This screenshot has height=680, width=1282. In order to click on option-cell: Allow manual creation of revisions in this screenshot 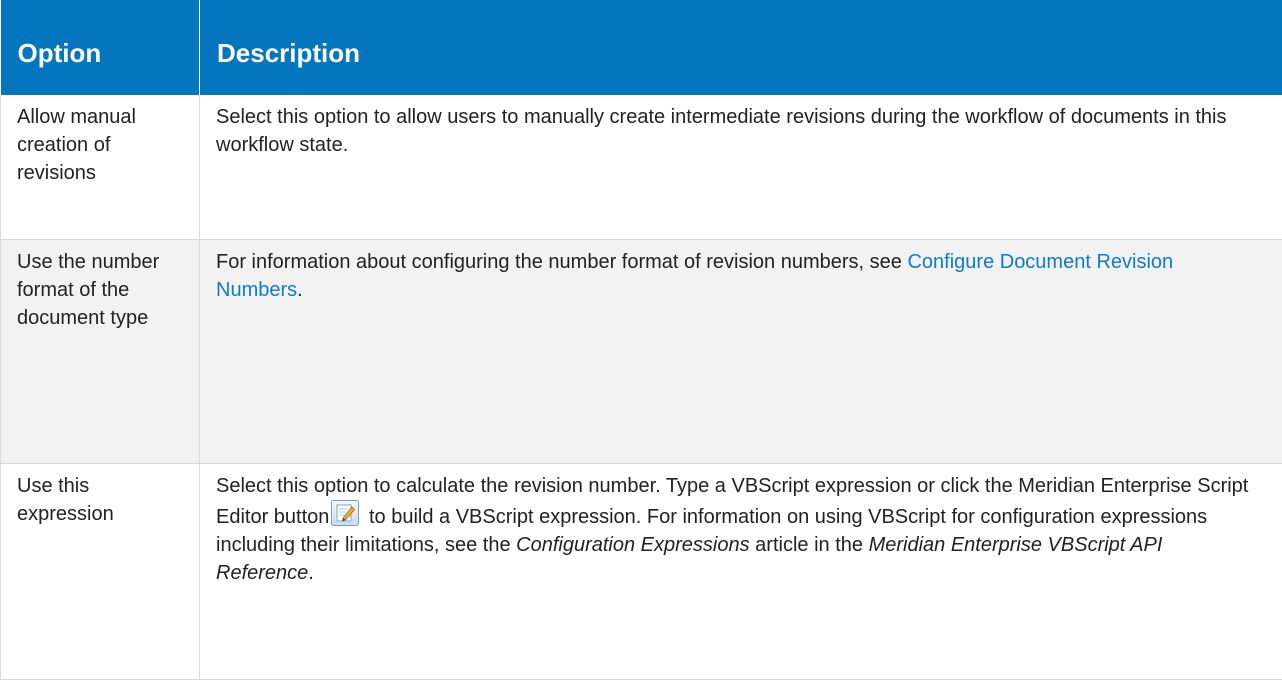, I will do `click(100, 167)`.